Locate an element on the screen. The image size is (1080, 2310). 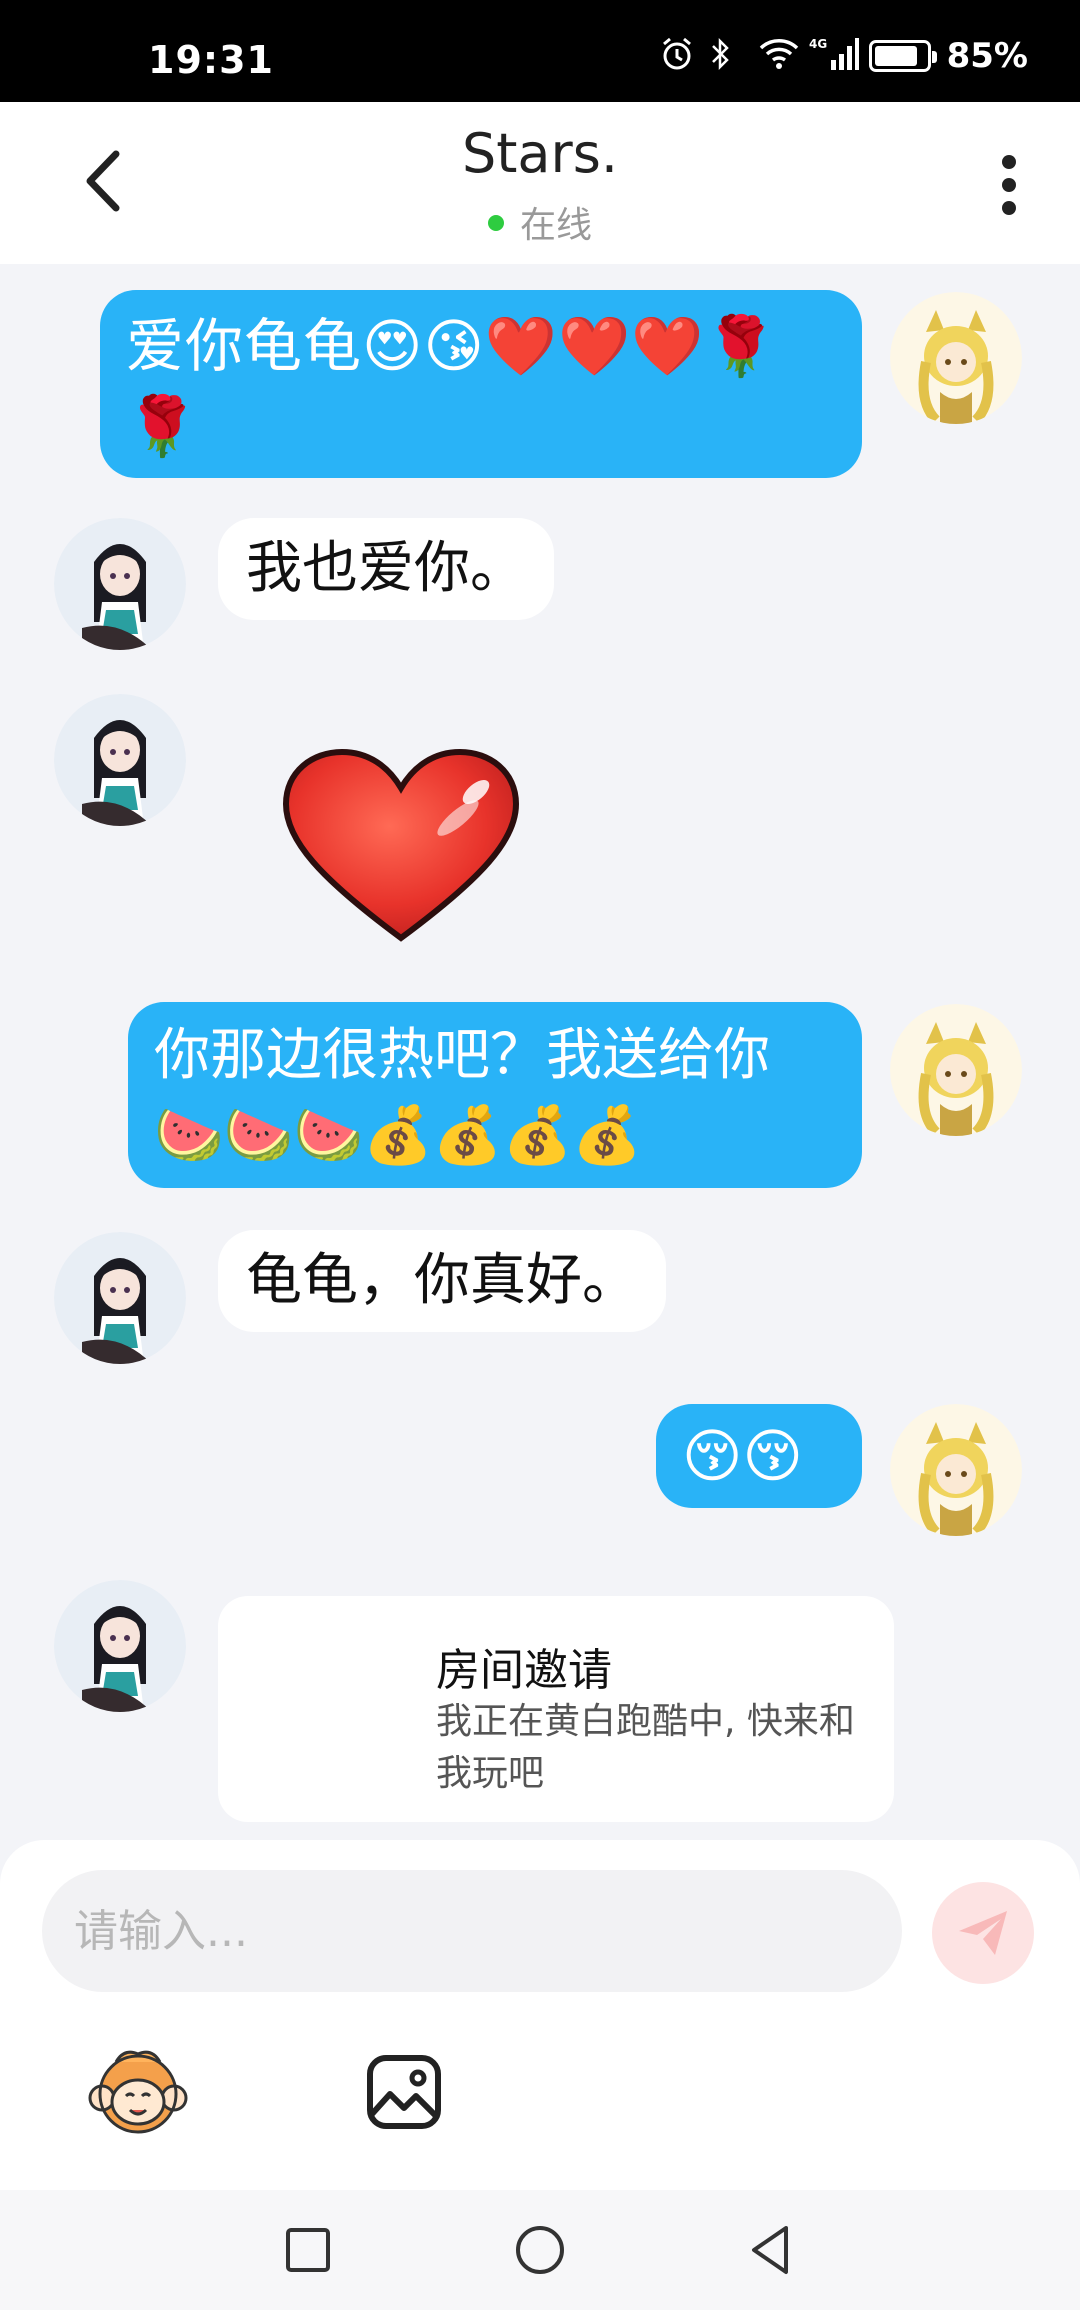
heart-icon is located at coordinates (401, 845).